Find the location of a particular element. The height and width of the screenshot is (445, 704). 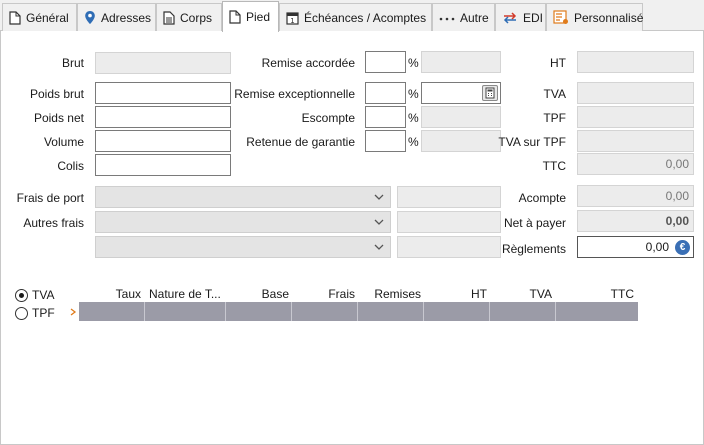

tab-adresses: Adresses is located at coordinates (116, 17).